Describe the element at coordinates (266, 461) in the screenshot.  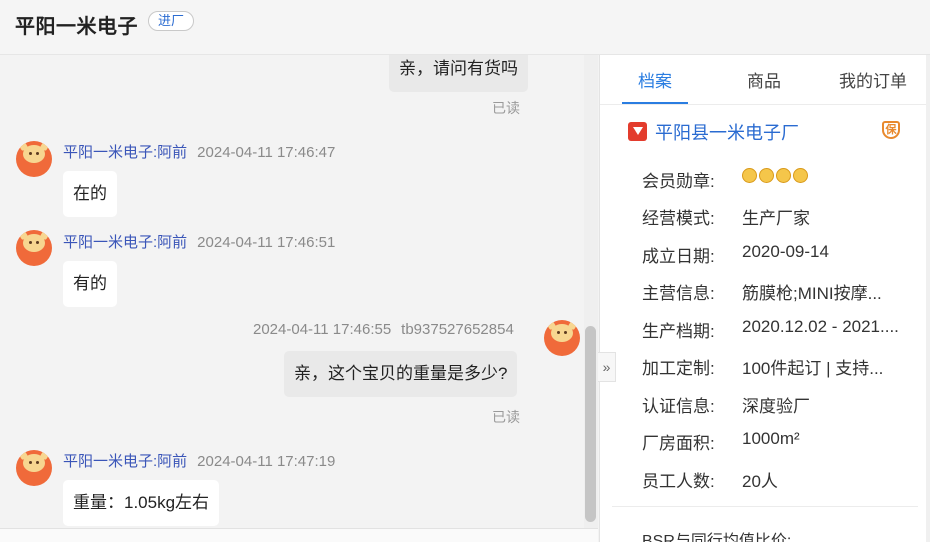
I see `message-time: 2024-04-11 17:47:19` at that location.